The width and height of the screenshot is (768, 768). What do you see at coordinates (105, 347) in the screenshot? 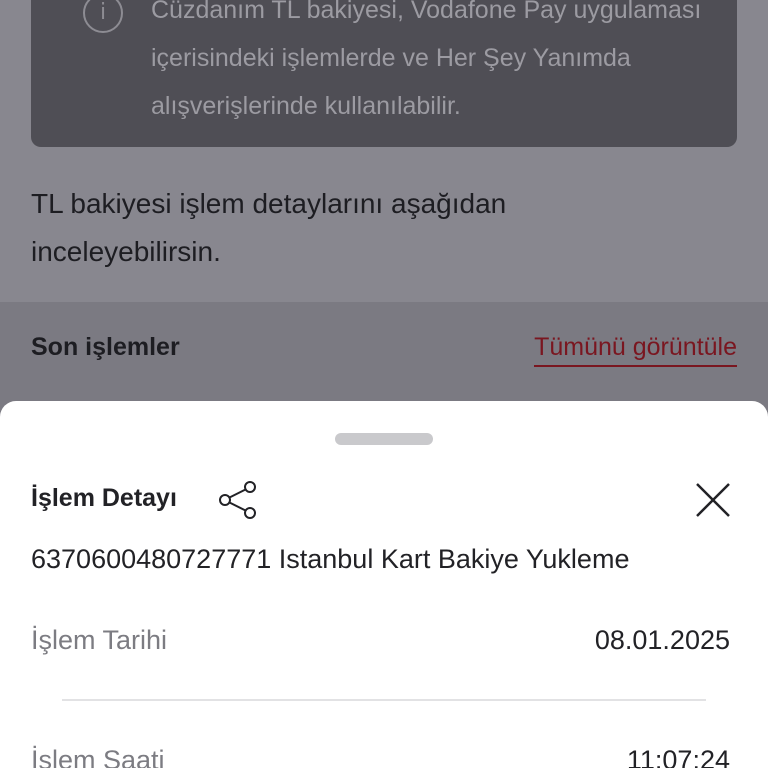
I see `recent-transactions-title: Son işlemler` at bounding box center [105, 347].